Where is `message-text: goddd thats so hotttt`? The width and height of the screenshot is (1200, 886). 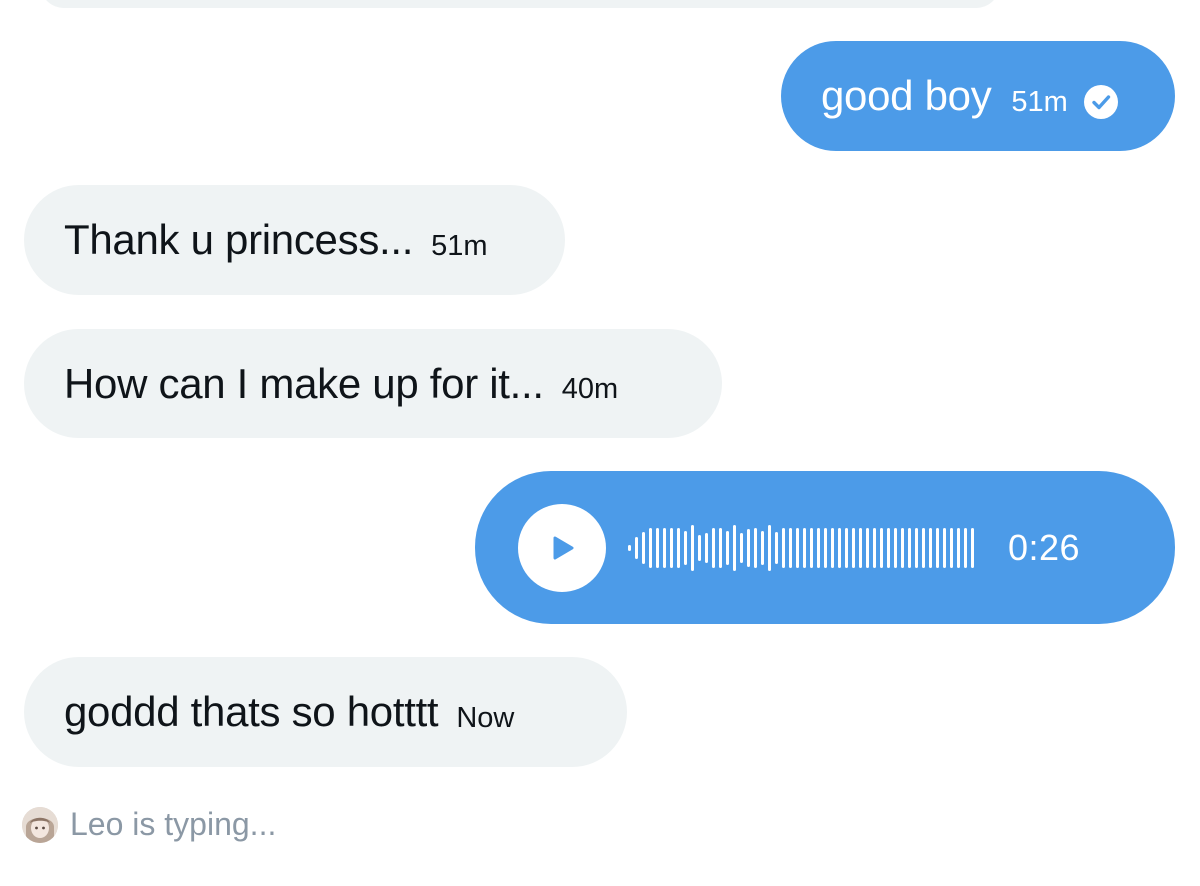
message-text: goddd thats so hotttt is located at coordinates (251, 711).